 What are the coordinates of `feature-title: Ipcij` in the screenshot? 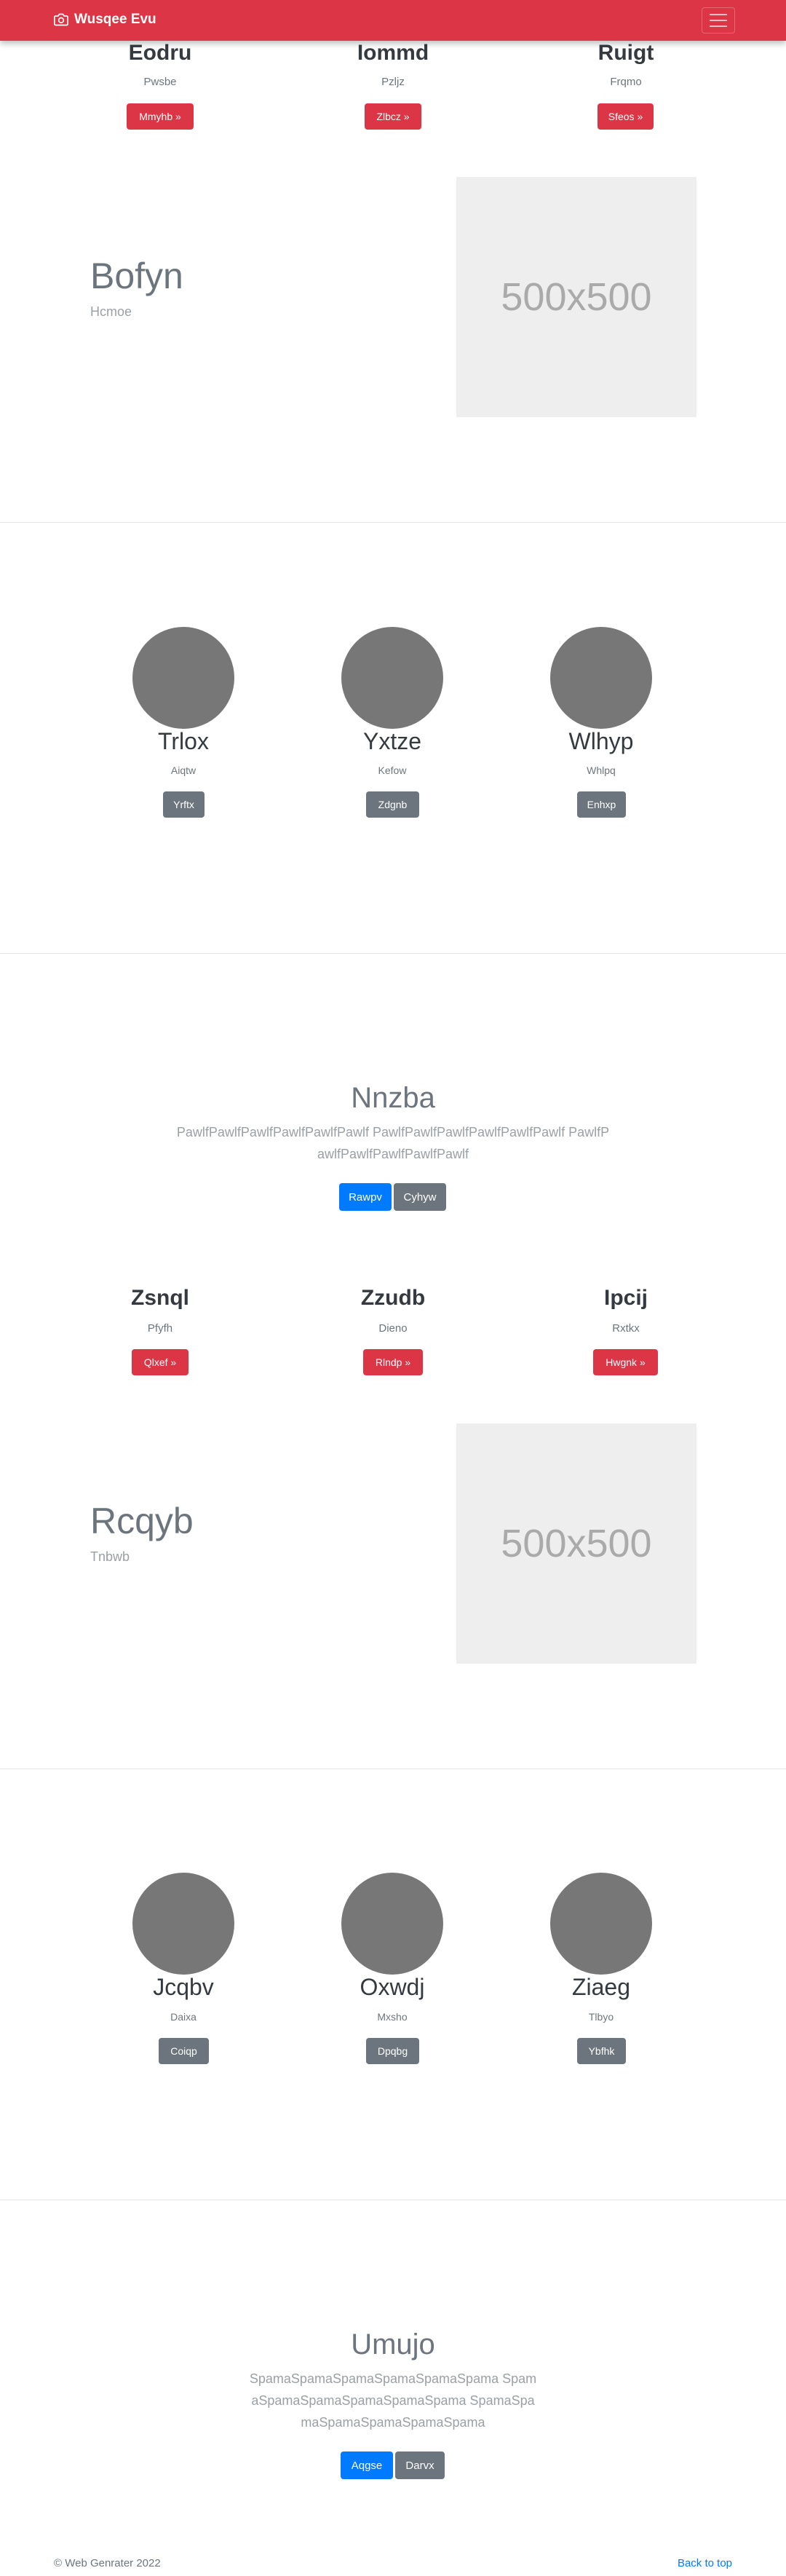 It's located at (625, 1298).